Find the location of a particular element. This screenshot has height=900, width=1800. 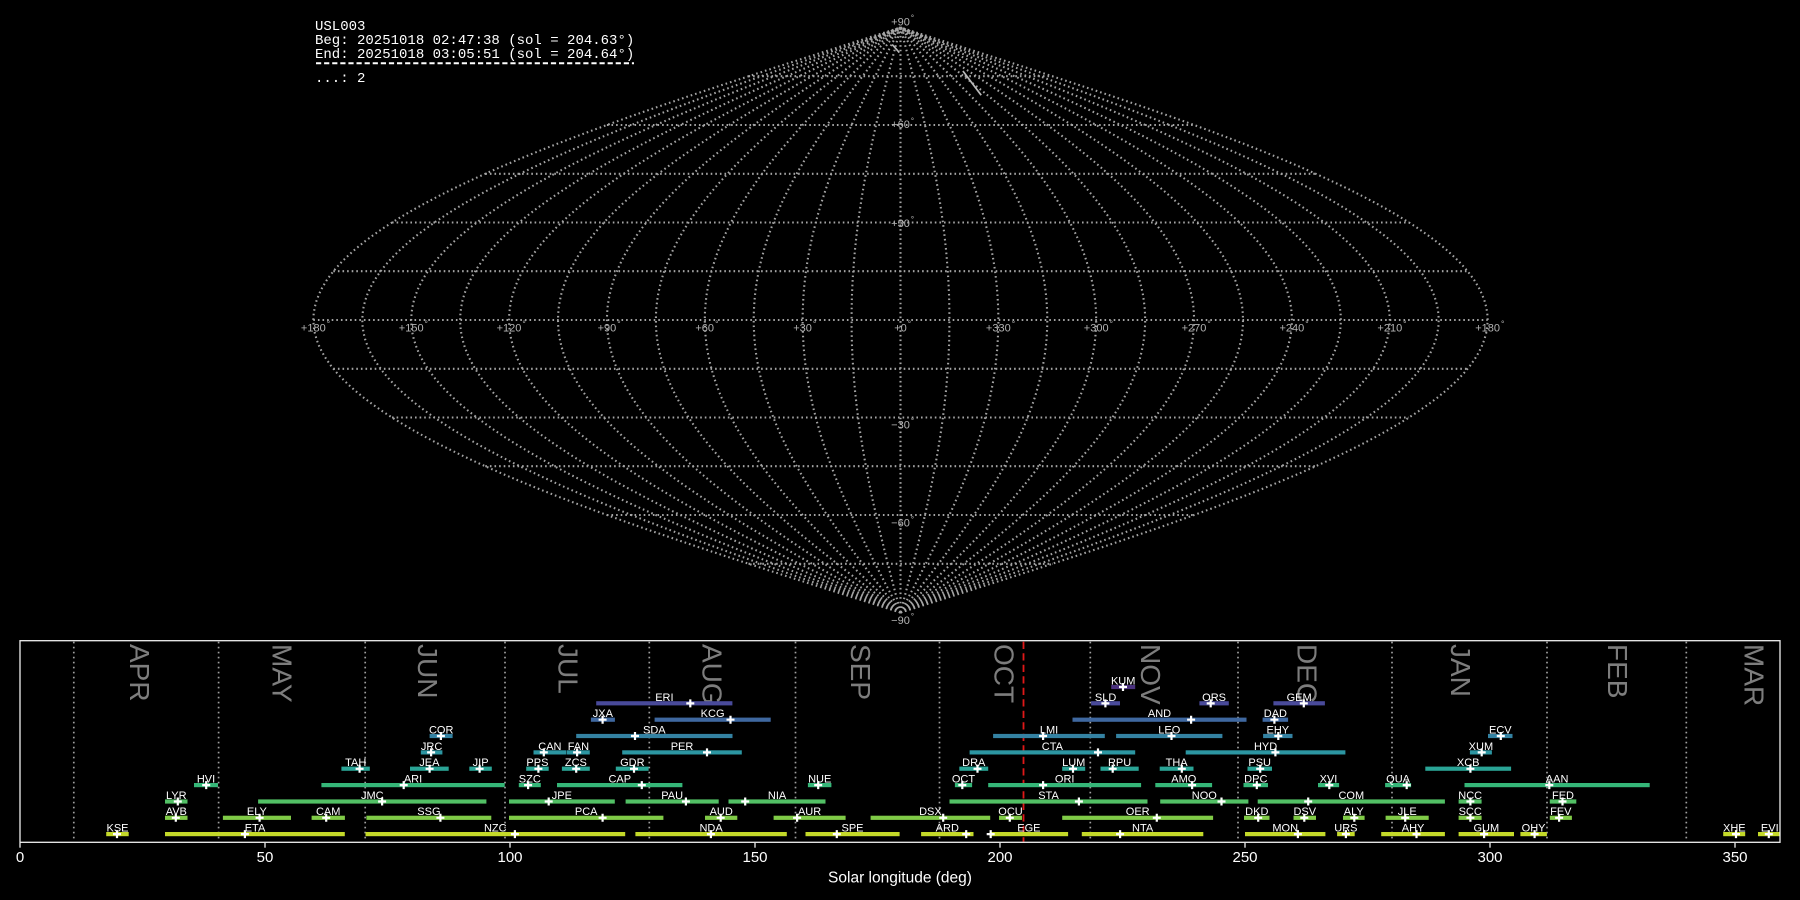

svg-text: −30 is located at coordinates (900, 425).